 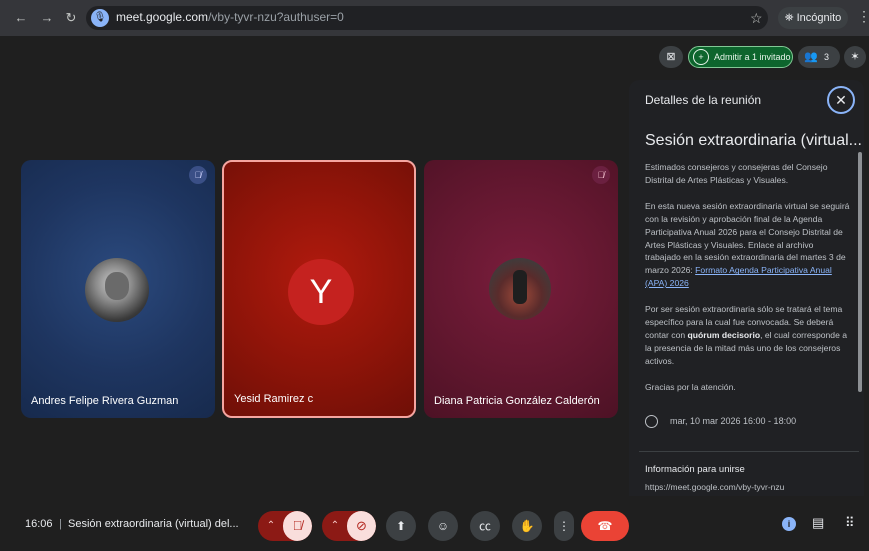 I want to click on camera-control: ⌃ ⊘, so click(x=349, y=526).